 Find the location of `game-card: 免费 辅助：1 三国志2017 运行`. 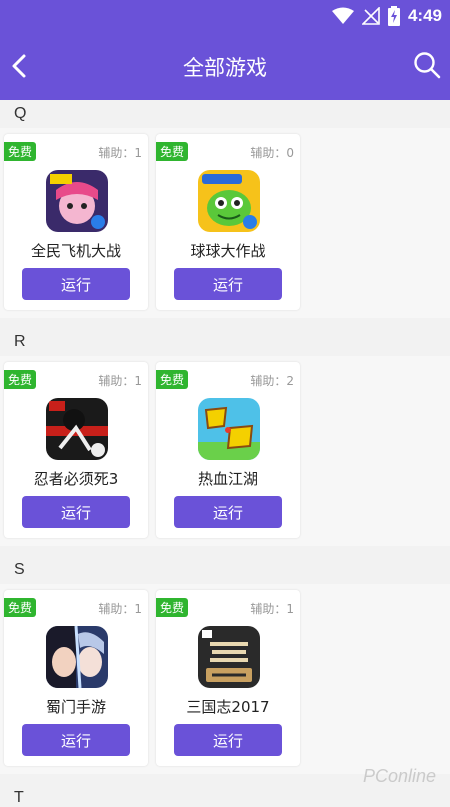

game-card: 免费 辅助：1 三国志2017 运行 is located at coordinates (228, 678).